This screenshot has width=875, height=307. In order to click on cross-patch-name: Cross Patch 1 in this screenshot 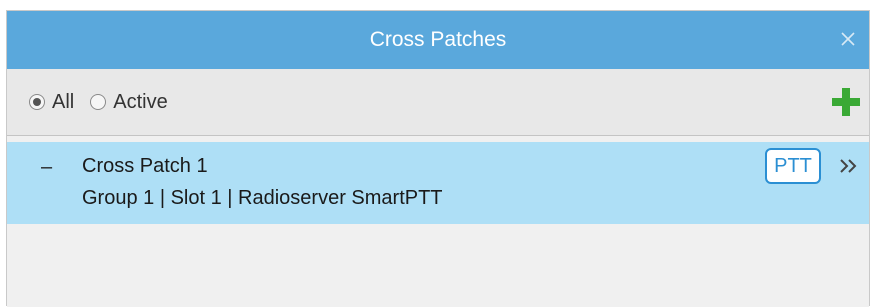, I will do `click(145, 166)`.